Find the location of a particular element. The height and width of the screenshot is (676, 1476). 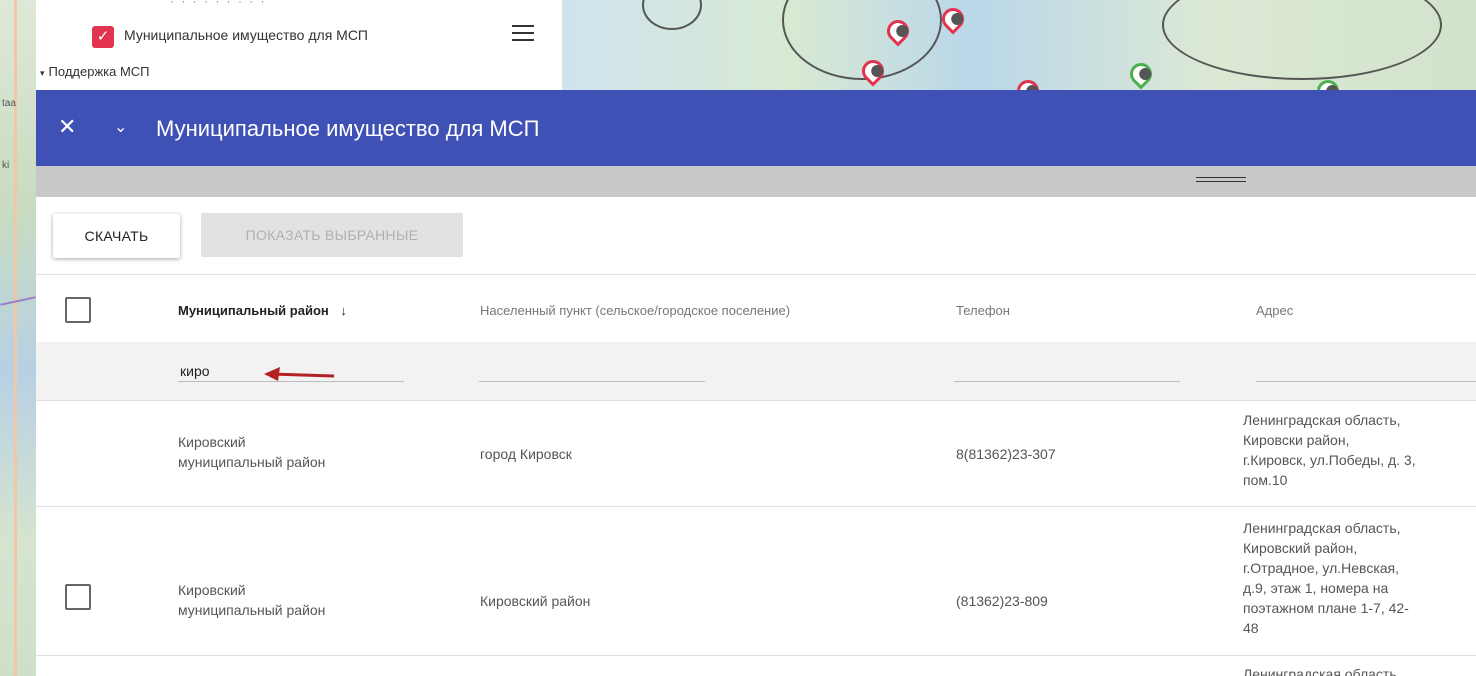

check-icon: ✓ is located at coordinates (103, 36).